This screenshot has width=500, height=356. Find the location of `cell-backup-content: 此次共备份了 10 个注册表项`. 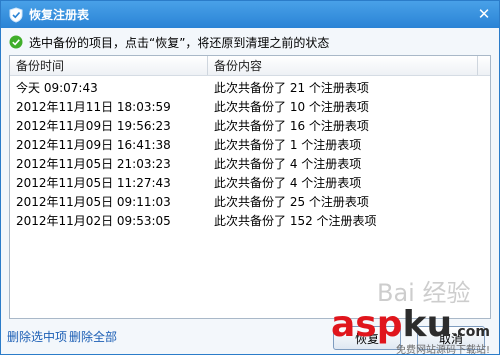

cell-backup-content: 此次共备份了 10 个注册表项 is located at coordinates (291, 107).